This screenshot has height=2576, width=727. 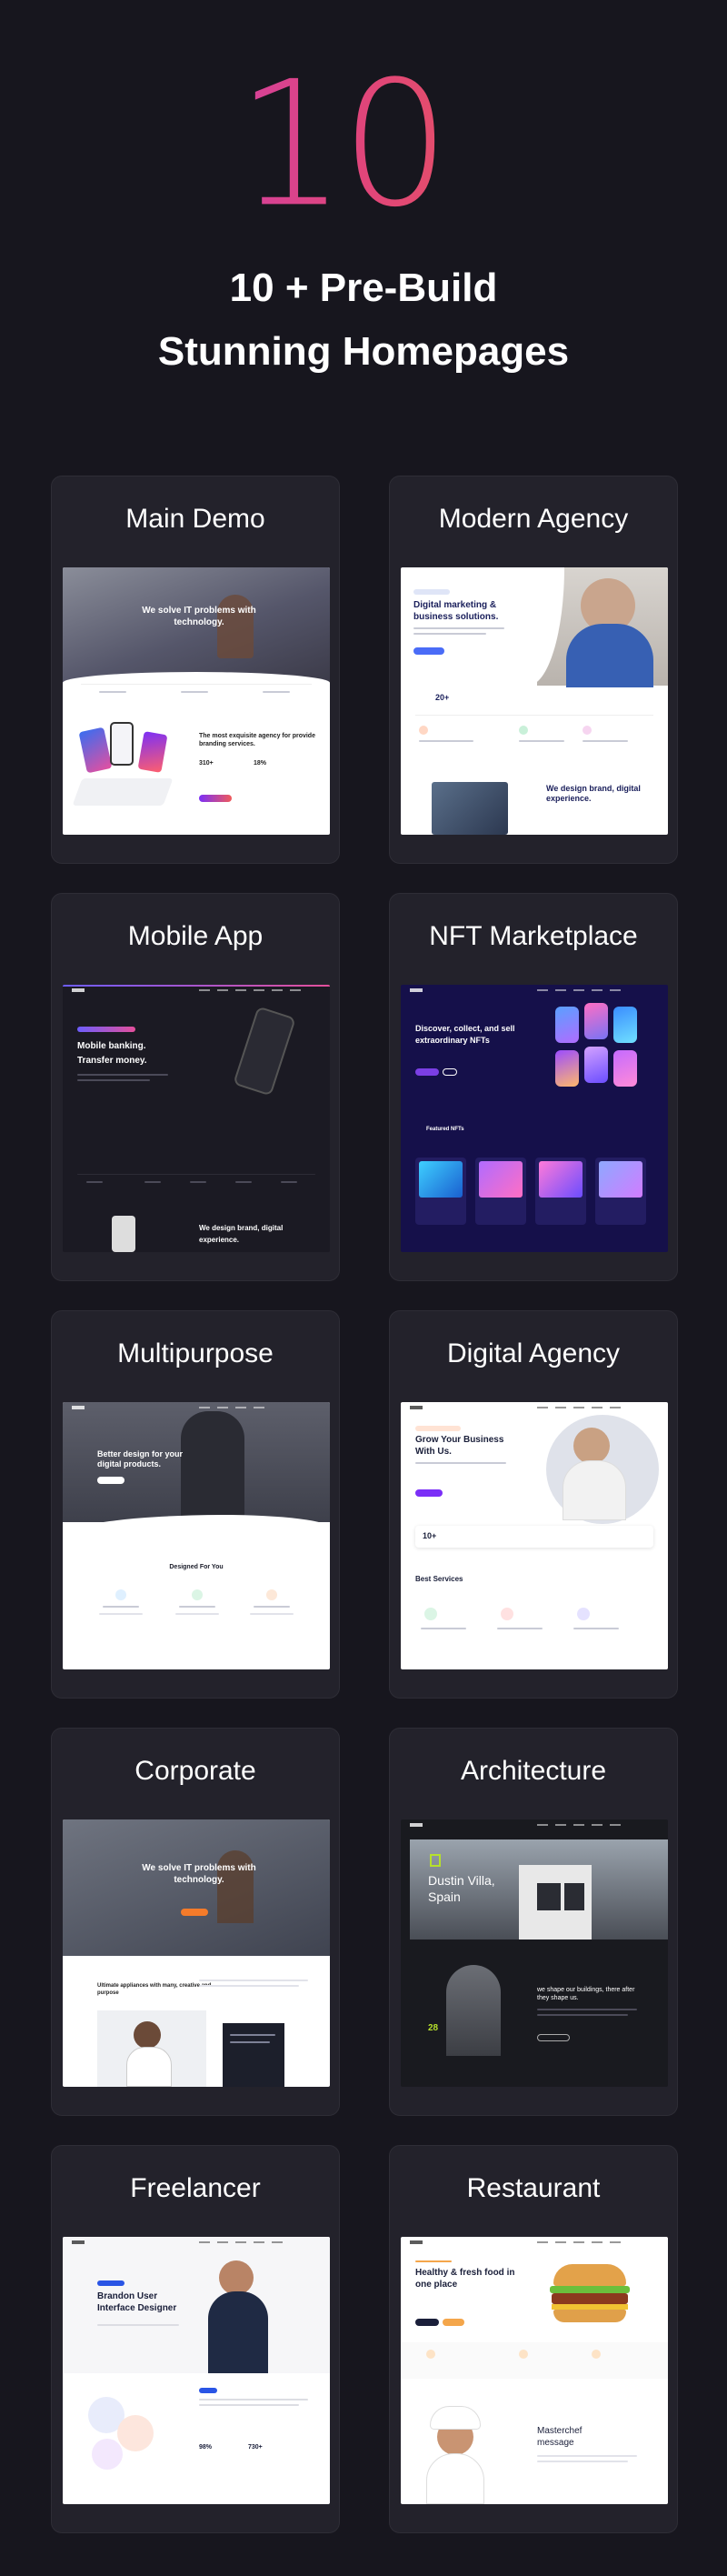 I want to click on hero-big-number: 10 +, so click(x=363, y=136).